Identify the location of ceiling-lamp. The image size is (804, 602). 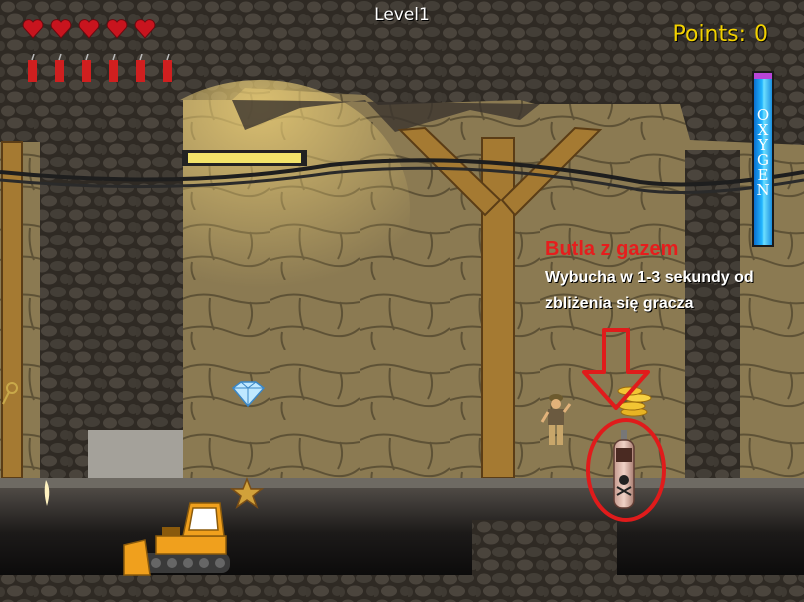
(244, 158).